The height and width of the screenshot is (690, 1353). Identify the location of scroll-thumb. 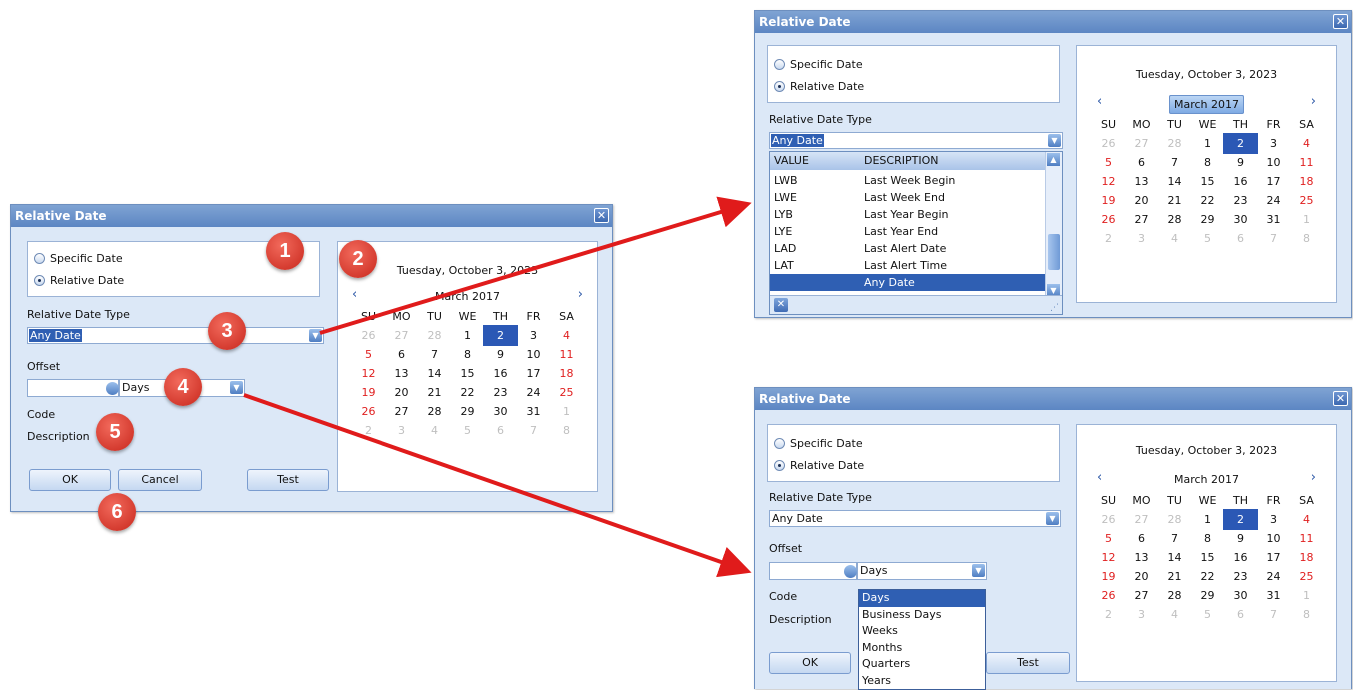
(1054, 252).